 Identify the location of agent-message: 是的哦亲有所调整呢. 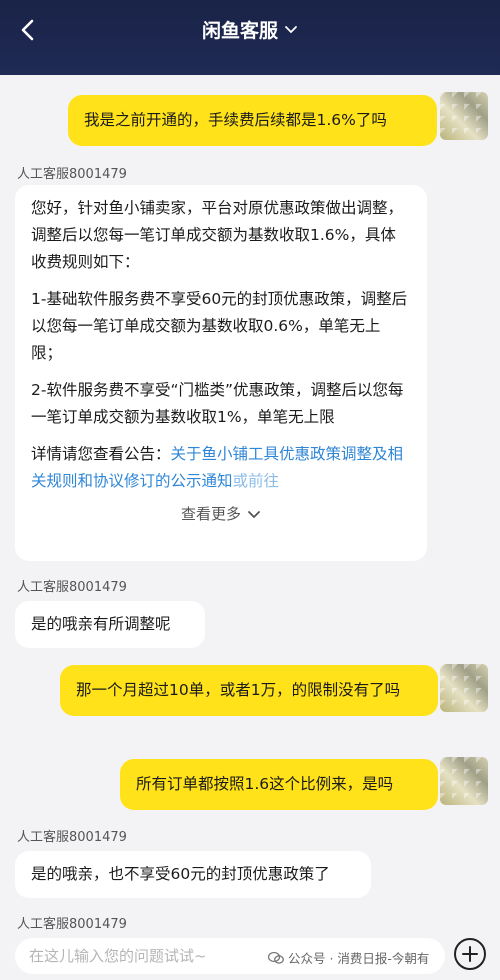
(110, 624).